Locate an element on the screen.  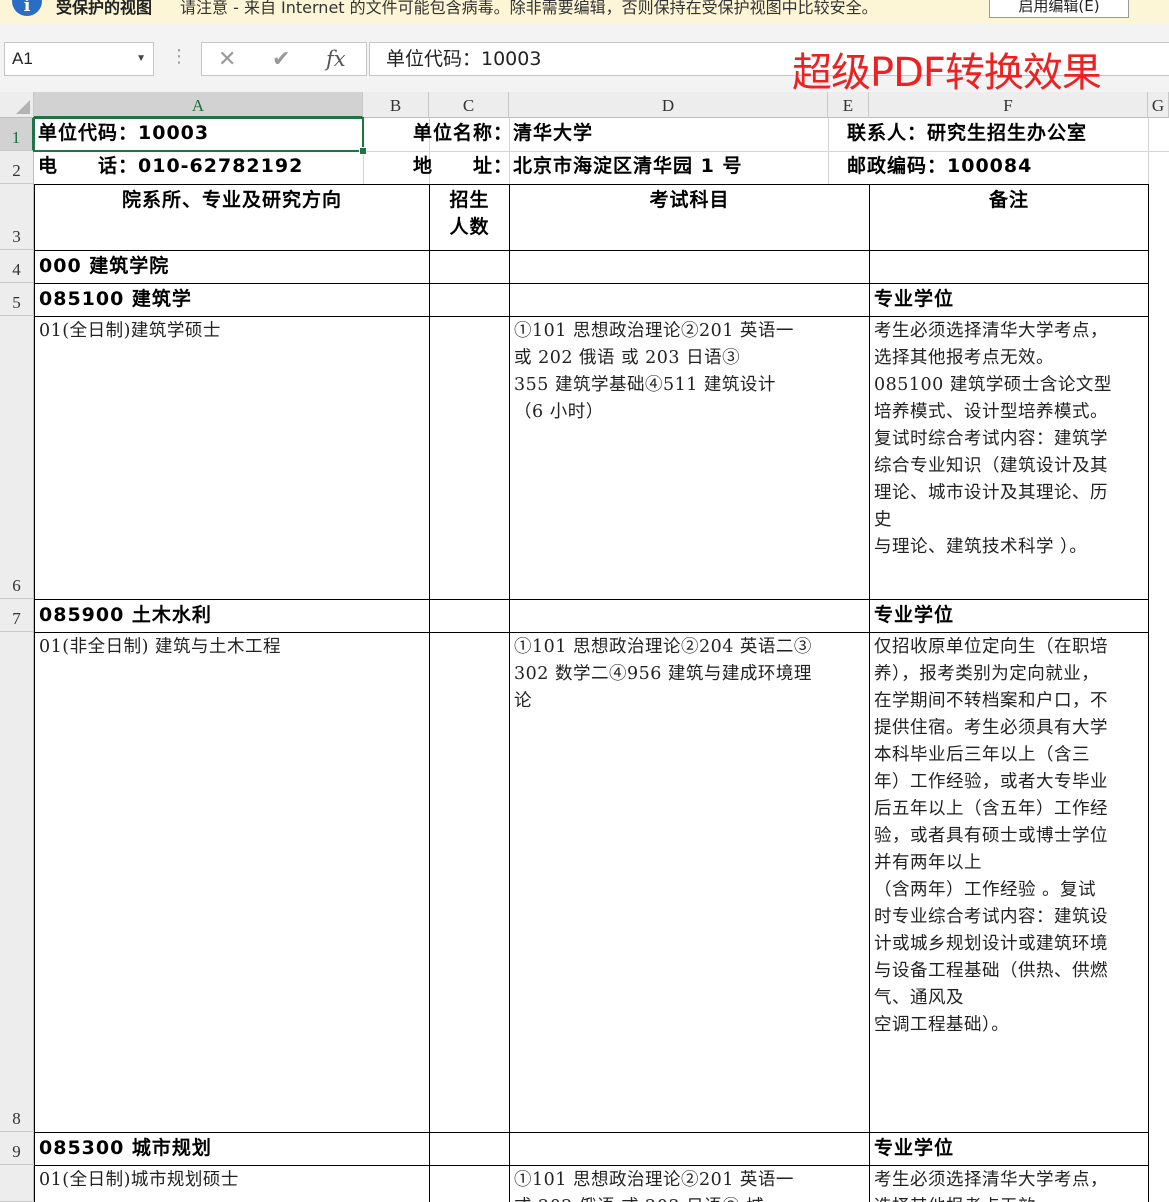
name-box: A1 ▼ is located at coordinates (79, 59).